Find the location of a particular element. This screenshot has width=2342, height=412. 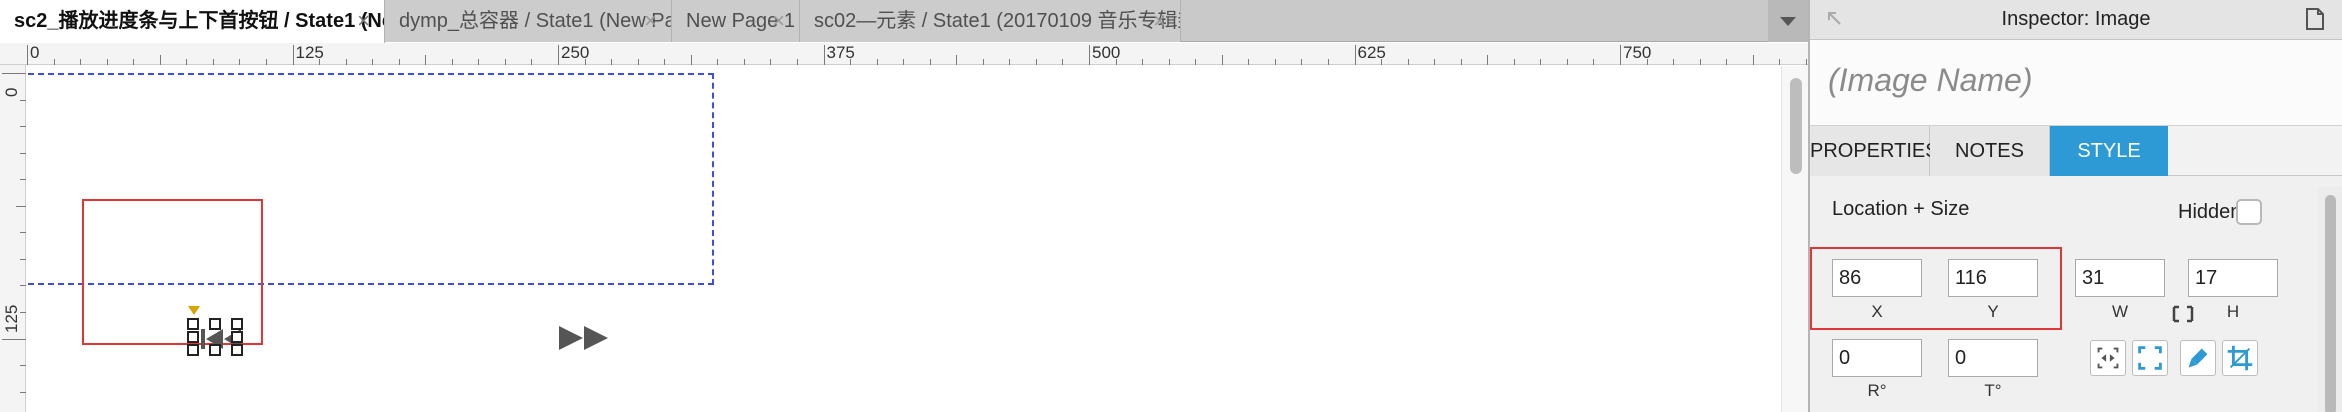

tab-overflow-button is located at coordinates (1788, 21).